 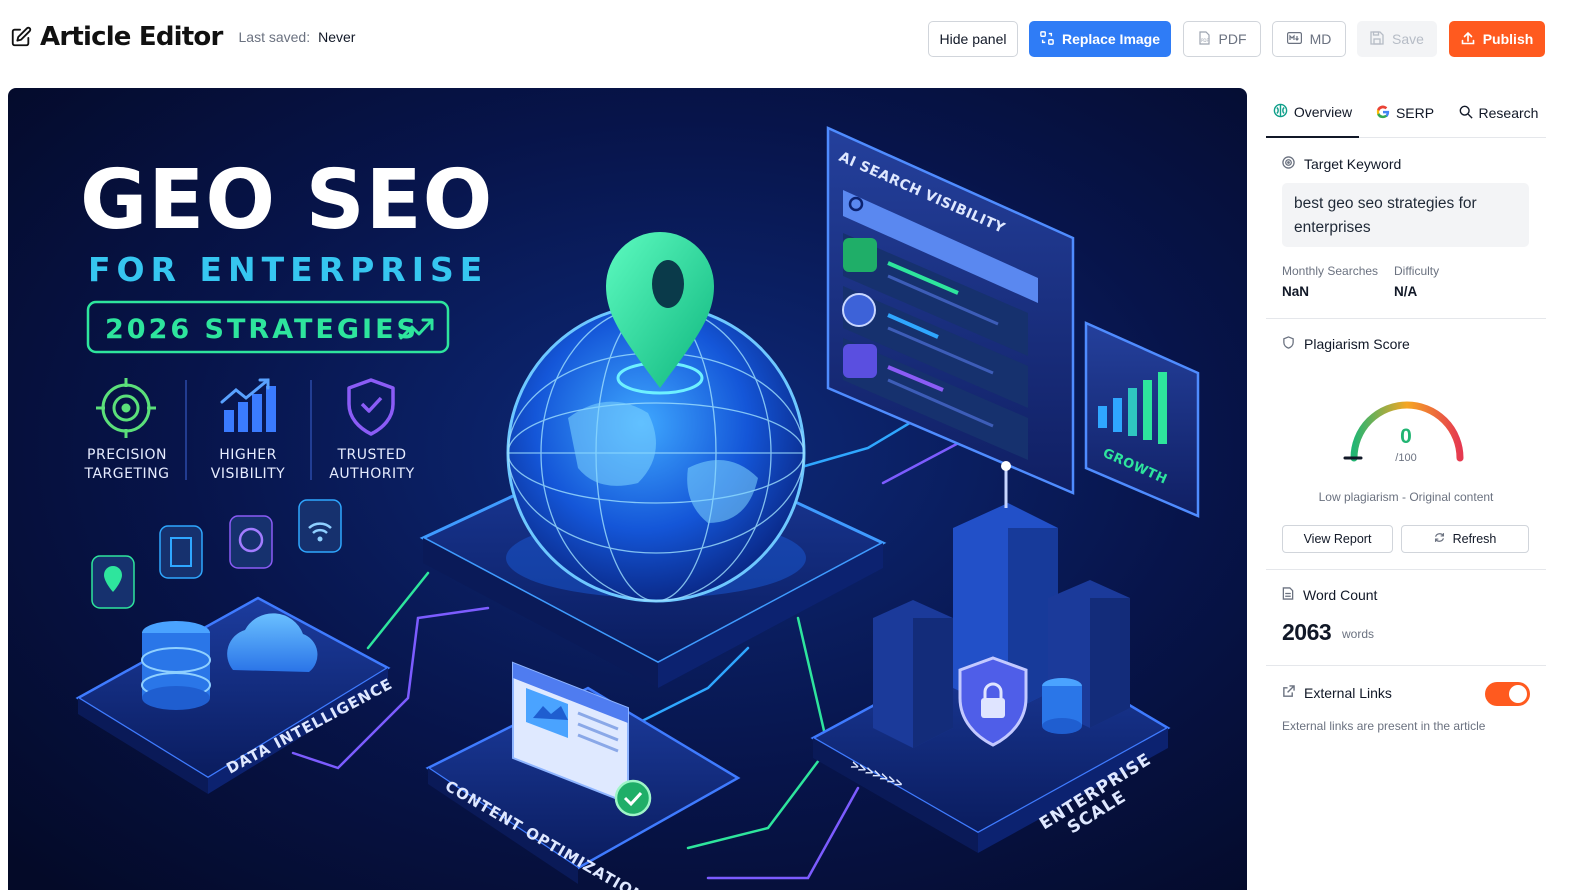 What do you see at coordinates (1062, 706) in the screenshot?
I see `database-small-icon` at bounding box center [1062, 706].